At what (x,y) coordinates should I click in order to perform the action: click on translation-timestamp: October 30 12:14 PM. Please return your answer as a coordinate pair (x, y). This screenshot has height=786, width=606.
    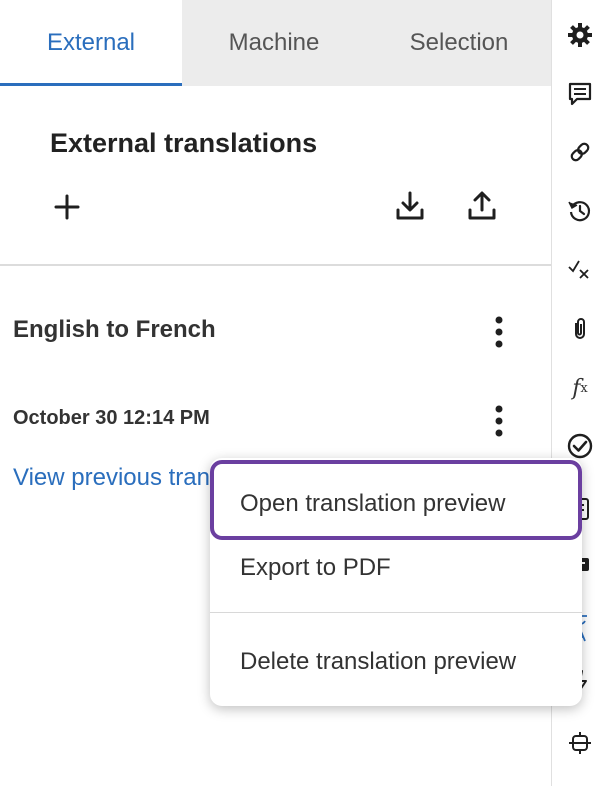
    Looking at the image, I should click on (111, 418).